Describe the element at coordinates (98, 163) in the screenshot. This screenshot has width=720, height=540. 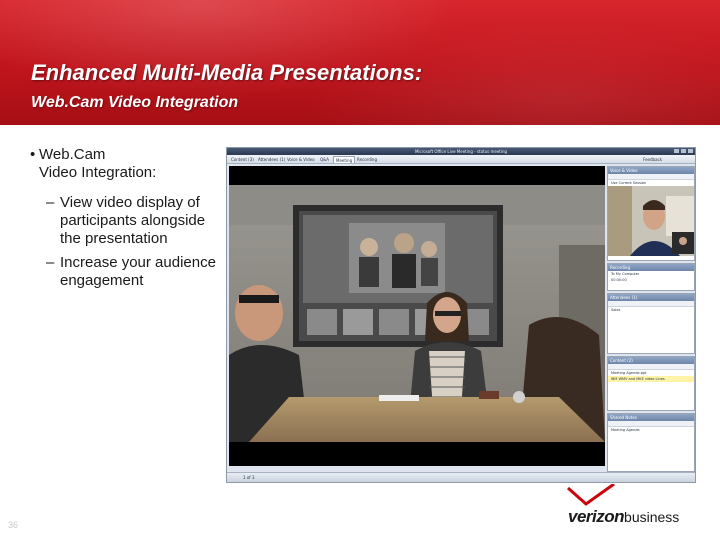
I see `bullet-text: Web.Cam Video Integration:` at that location.